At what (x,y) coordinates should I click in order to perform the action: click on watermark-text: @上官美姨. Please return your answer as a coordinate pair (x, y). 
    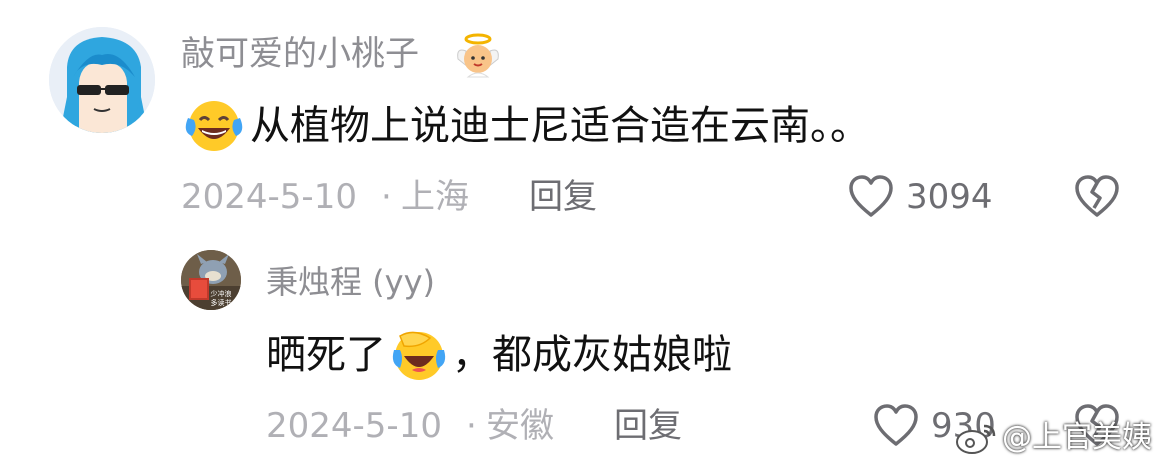
    Looking at the image, I should click on (1077, 437).